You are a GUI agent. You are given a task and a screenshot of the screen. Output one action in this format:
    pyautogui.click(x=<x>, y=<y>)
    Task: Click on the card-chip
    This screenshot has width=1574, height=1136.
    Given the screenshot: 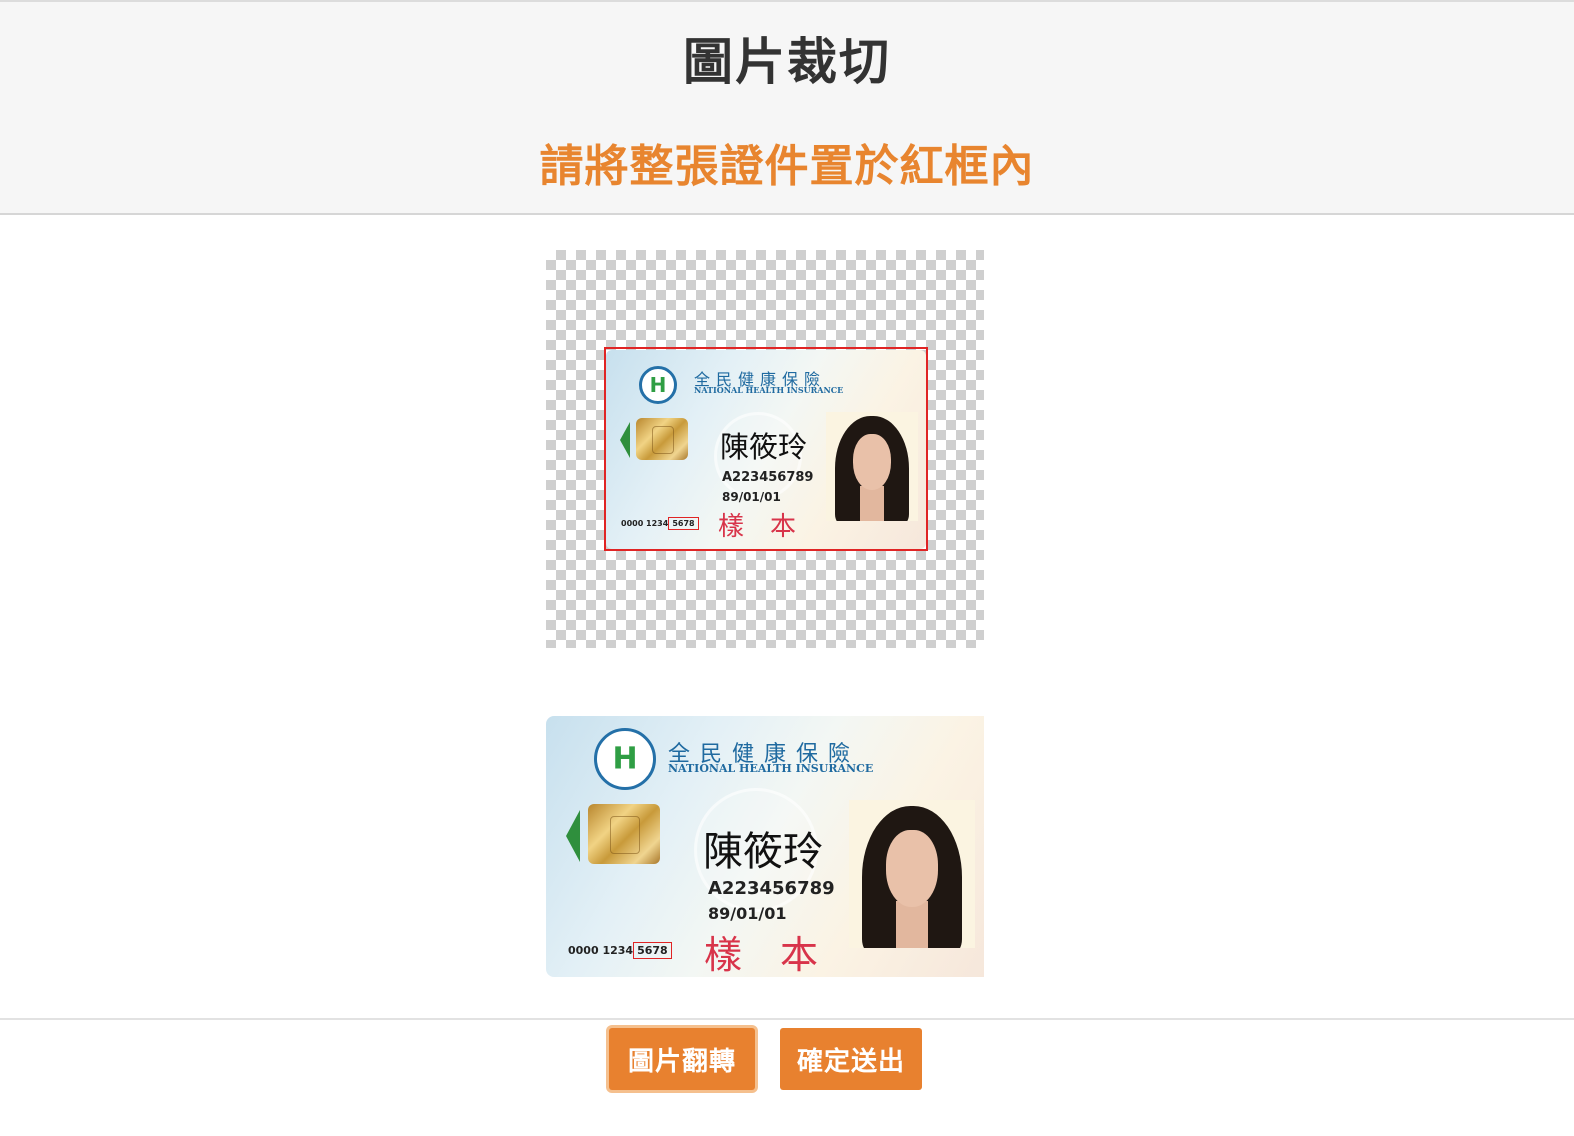 What is the action you would take?
    pyautogui.click(x=624, y=834)
    